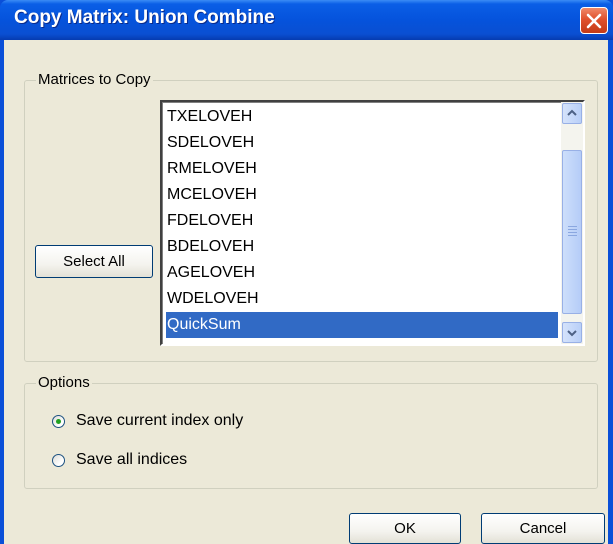  I want to click on ok-label: OK, so click(405, 528).